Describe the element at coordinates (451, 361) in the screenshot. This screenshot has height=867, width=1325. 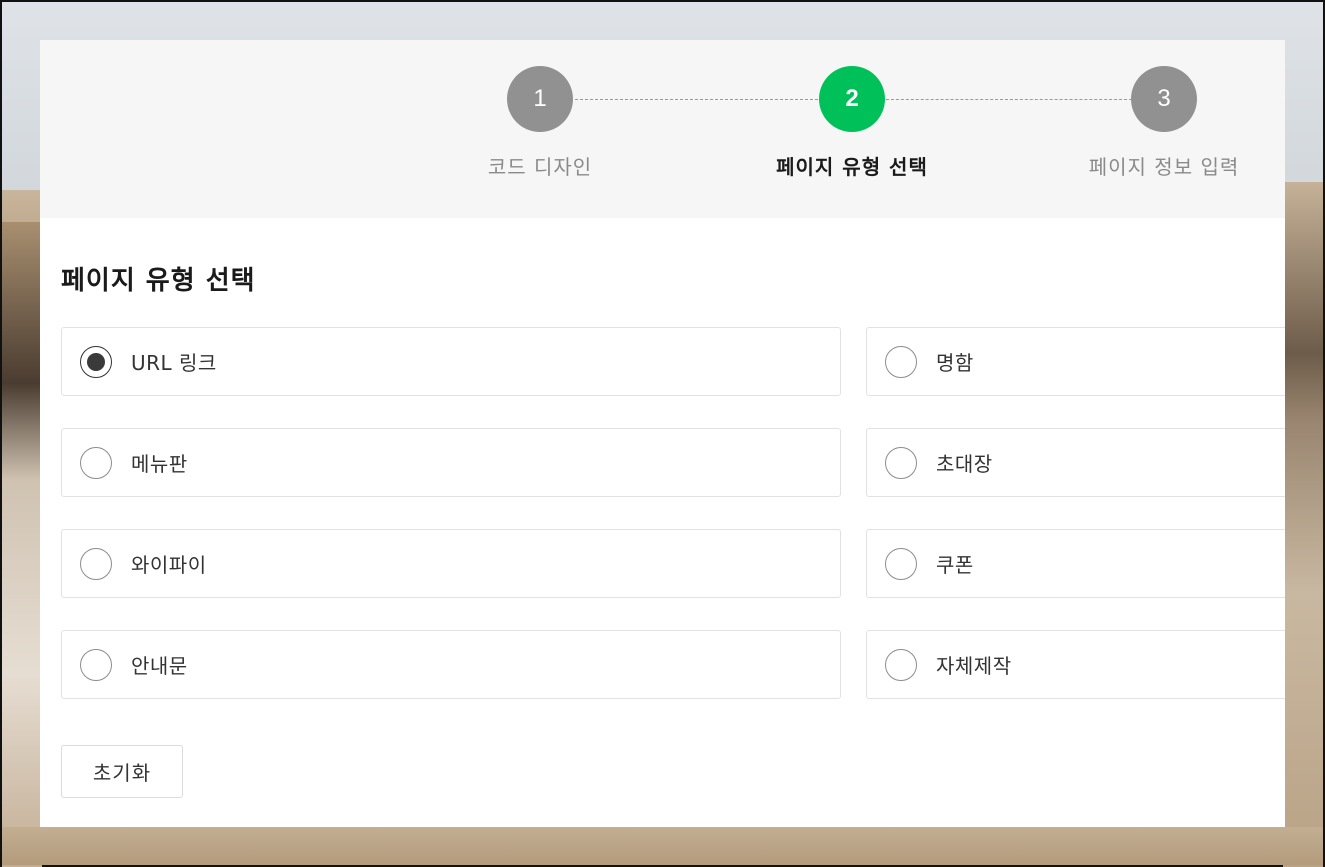
I see `option-url-link: URL 링크` at that location.